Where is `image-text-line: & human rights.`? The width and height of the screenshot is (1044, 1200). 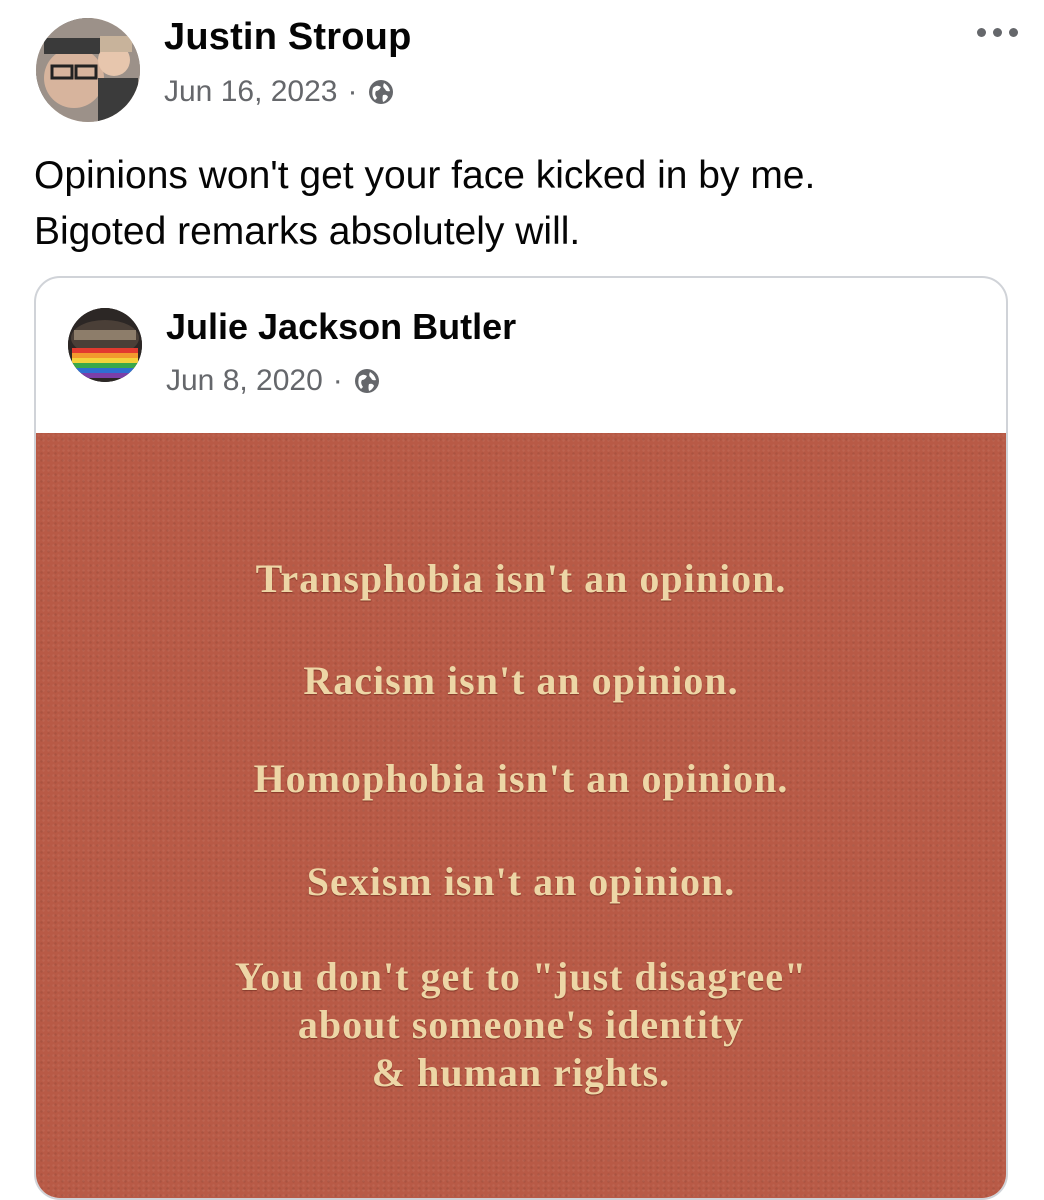
image-text-line: & human rights. is located at coordinates (521, 1072).